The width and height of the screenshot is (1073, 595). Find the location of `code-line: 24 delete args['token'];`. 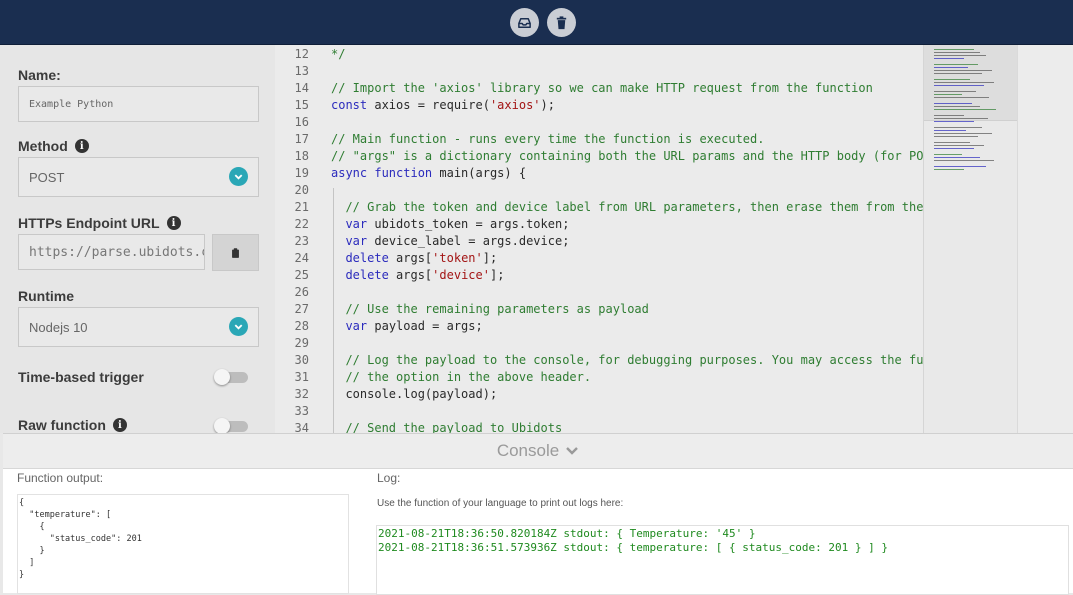

code-line: 24 delete args['token']; is located at coordinates (599, 258).